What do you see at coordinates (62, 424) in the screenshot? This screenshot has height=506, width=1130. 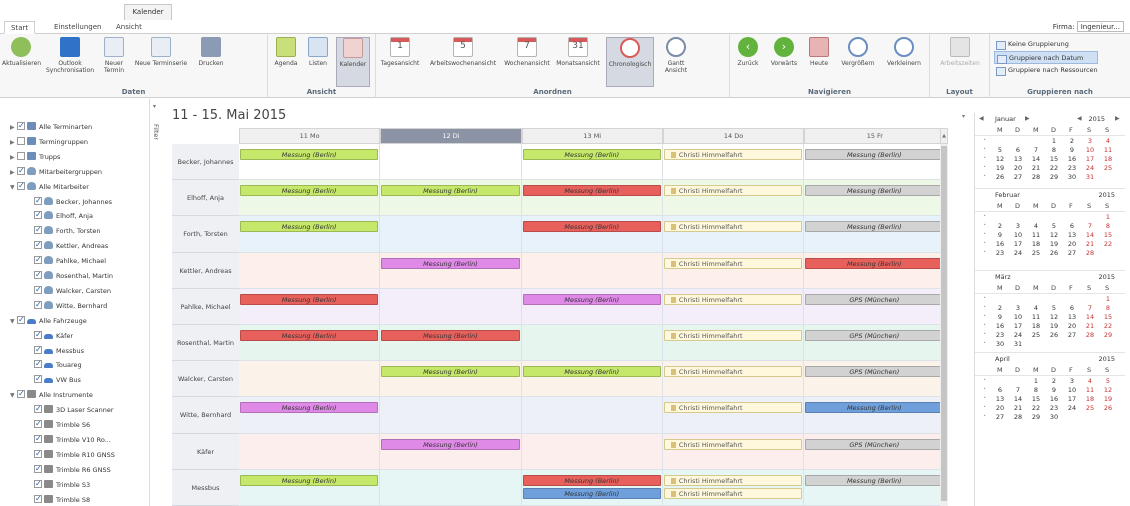 I see `tree-item-trimble-s6: Trimble S6` at bounding box center [62, 424].